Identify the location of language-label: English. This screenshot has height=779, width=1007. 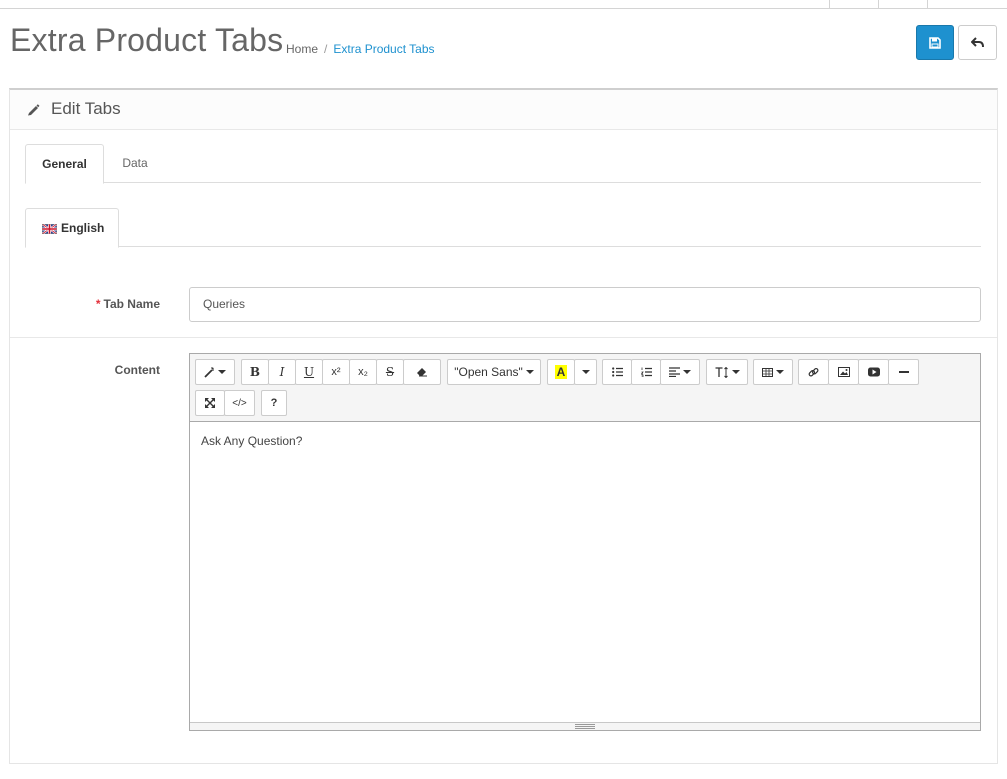
(83, 228).